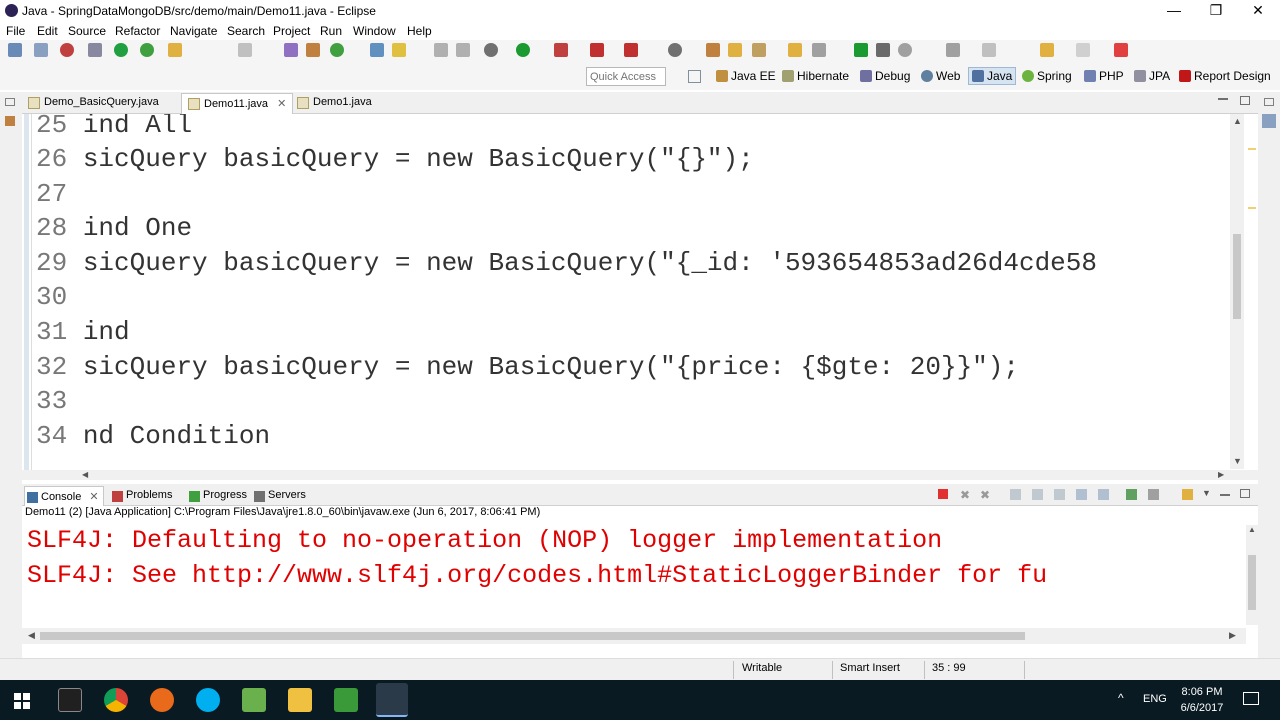 The height and width of the screenshot is (720, 1280). I want to click on perspective-web: Web, so click(940, 76).